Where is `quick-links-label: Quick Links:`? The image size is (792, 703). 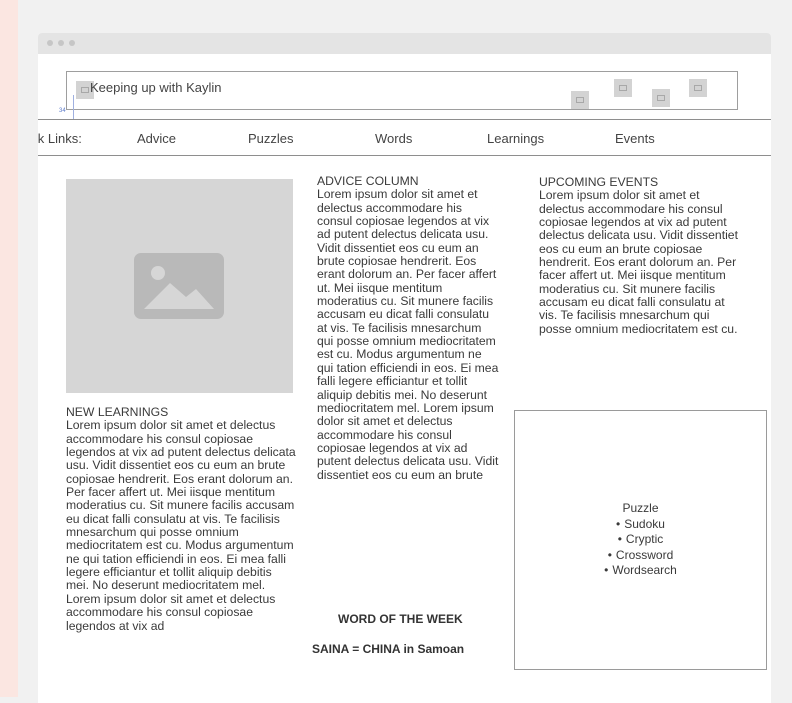
quick-links-label: Quick Links: is located at coordinates (60, 138).